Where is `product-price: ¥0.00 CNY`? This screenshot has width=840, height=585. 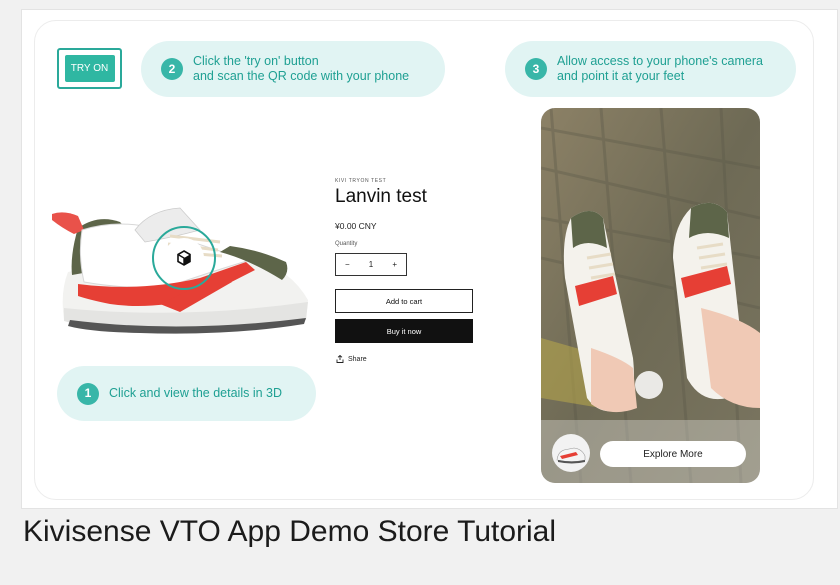
product-price: ¥0.00 CNY is located at coordinates (356, 226).